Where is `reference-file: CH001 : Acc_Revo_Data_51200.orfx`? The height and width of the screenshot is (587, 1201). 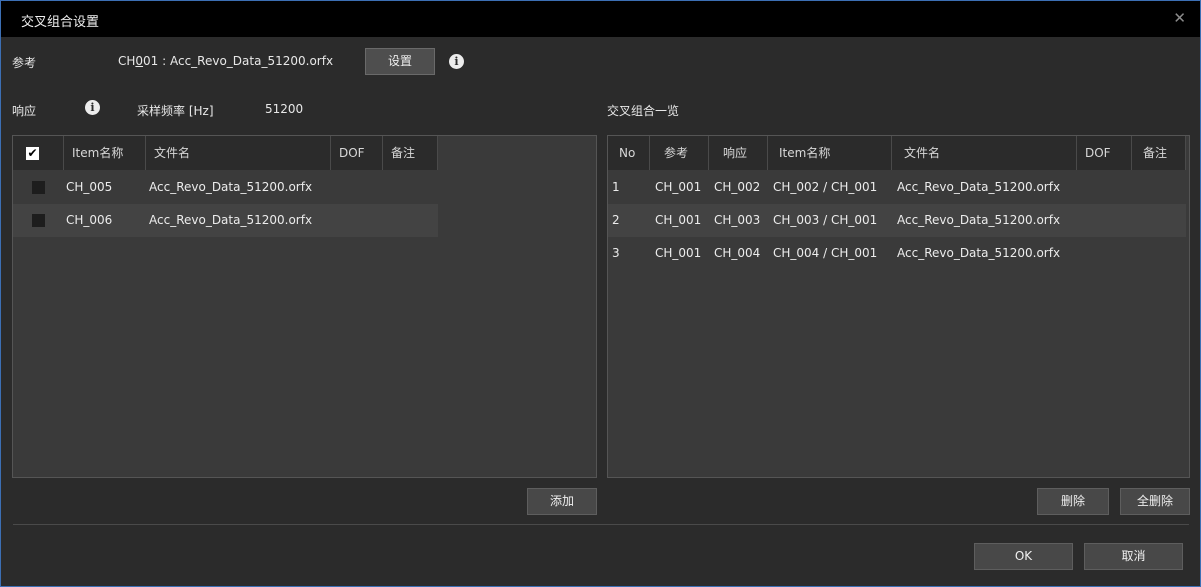 reference-file: CH001 : Acc_Revo_Data_51200.orfx is located at coordinates (226, 61).